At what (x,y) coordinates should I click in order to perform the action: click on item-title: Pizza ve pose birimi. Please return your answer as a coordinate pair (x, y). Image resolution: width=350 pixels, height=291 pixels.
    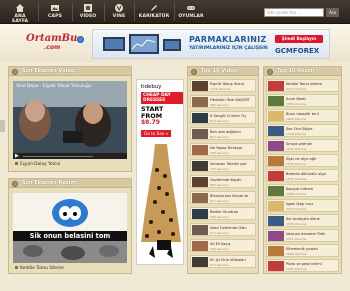
    Looking at the image, I should click on (311, 264).